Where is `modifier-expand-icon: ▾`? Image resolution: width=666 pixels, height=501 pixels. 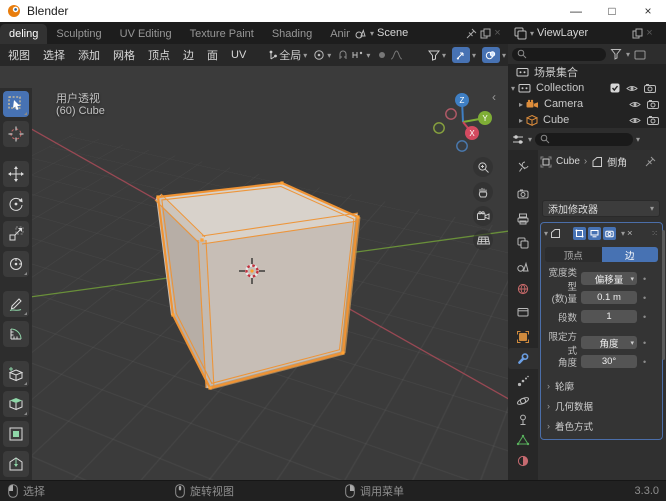
modifier-expand-icon: ▾ is located at coordinates (546, 233).